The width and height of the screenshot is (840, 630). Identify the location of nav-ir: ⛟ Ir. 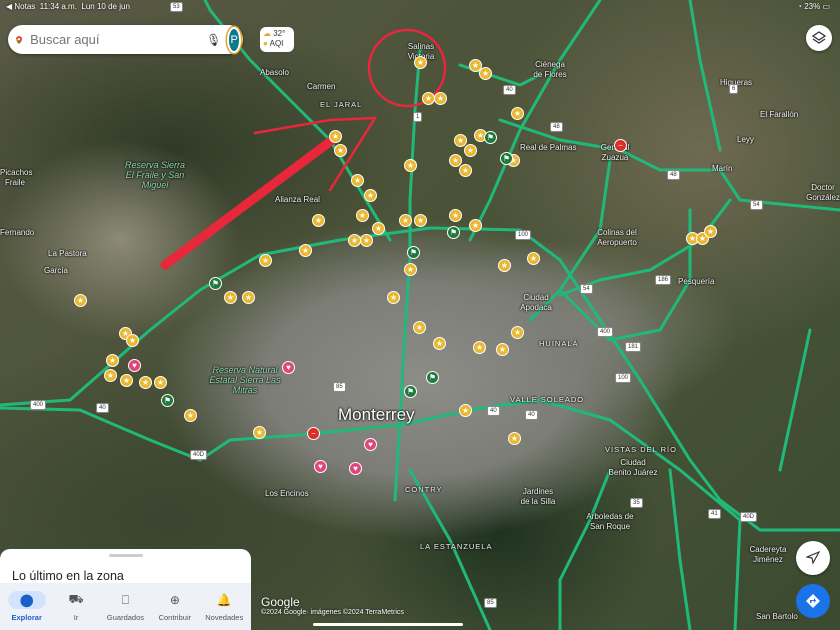
(76, 606).